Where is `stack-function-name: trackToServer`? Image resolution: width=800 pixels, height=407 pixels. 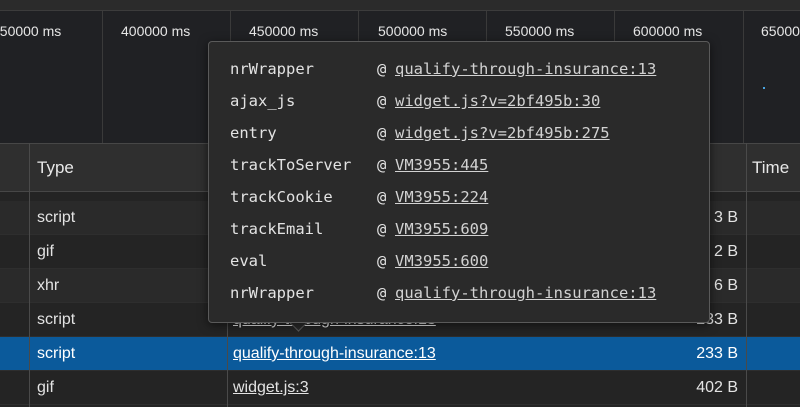 stack-function-name: trackToServer is located at coordinates (291, 165).